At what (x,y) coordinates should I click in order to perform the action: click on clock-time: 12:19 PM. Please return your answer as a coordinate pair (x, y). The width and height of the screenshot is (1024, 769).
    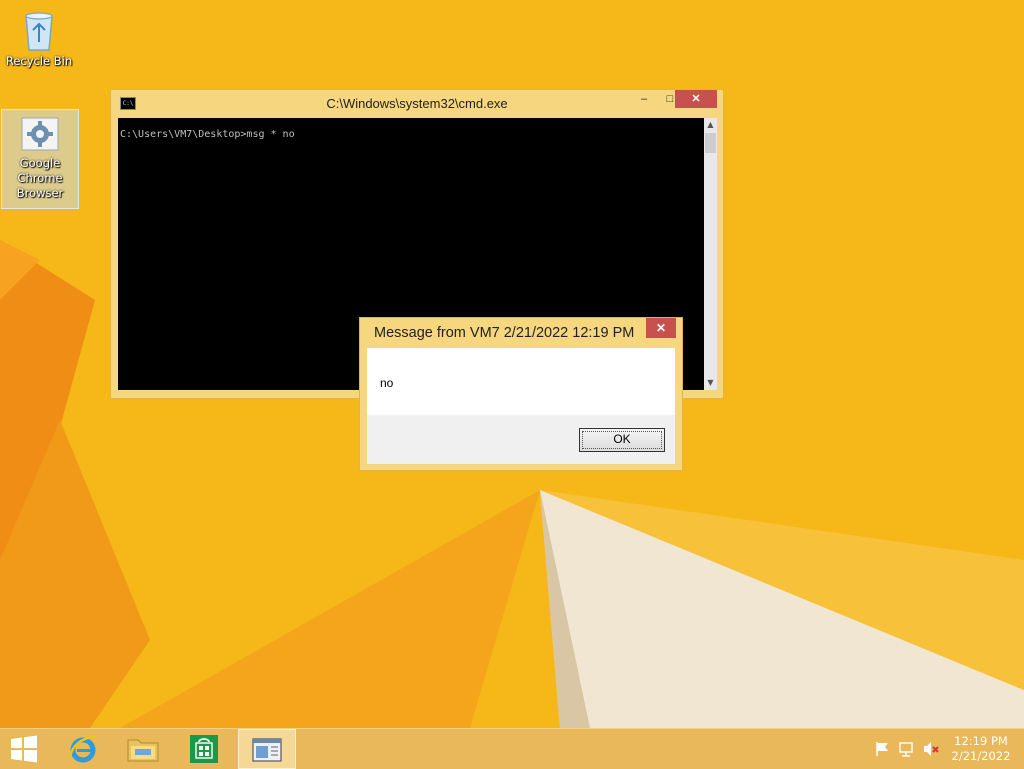
    Looking at the image, I should click on (981, 741).